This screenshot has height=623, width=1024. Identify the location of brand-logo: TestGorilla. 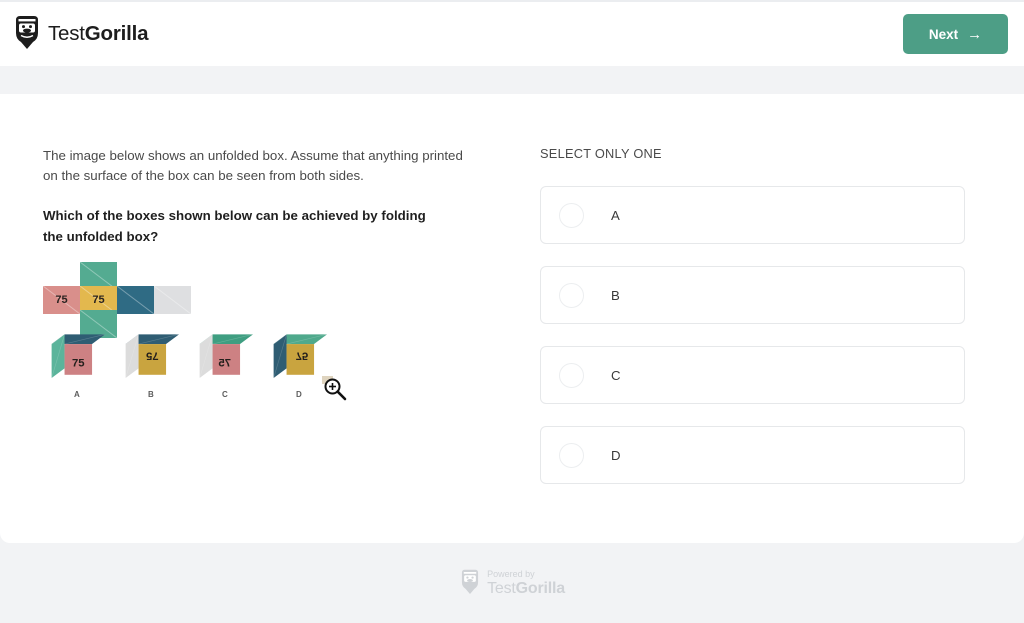
(80, 34).